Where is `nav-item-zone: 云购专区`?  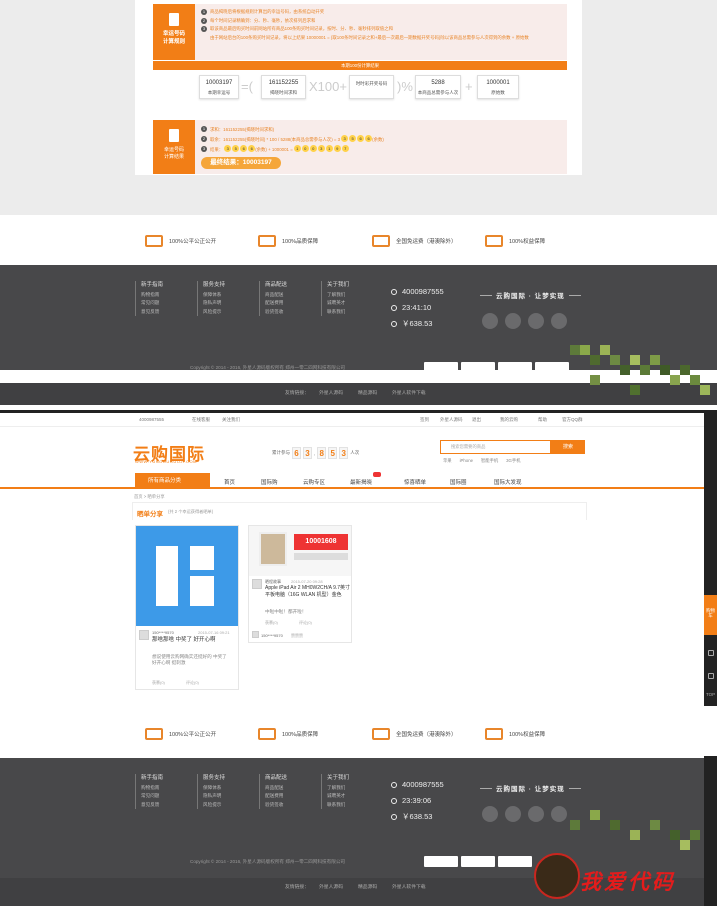
nav-item-zone: 云购专区 is located at coordinates (314, 482).